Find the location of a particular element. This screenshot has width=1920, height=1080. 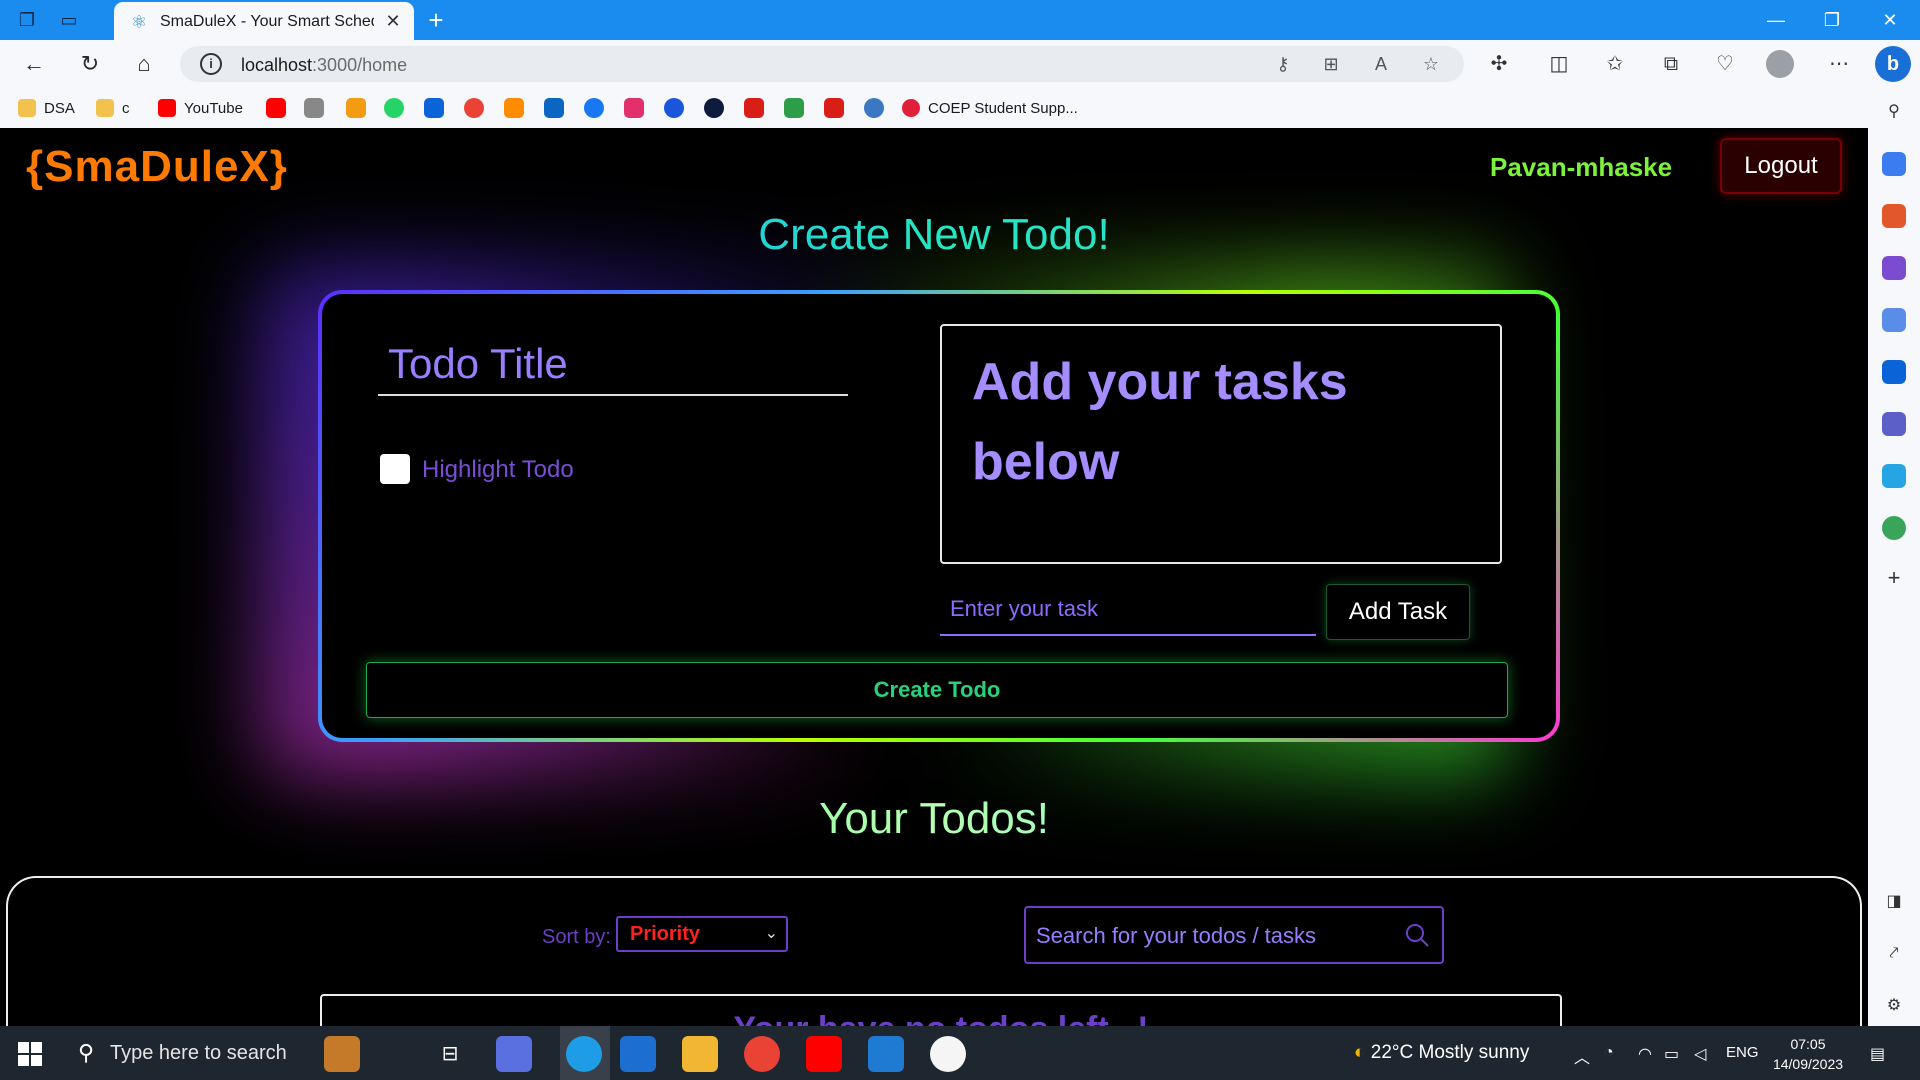

outlook-sidebar-icon is located at coordinates (1894, 372).